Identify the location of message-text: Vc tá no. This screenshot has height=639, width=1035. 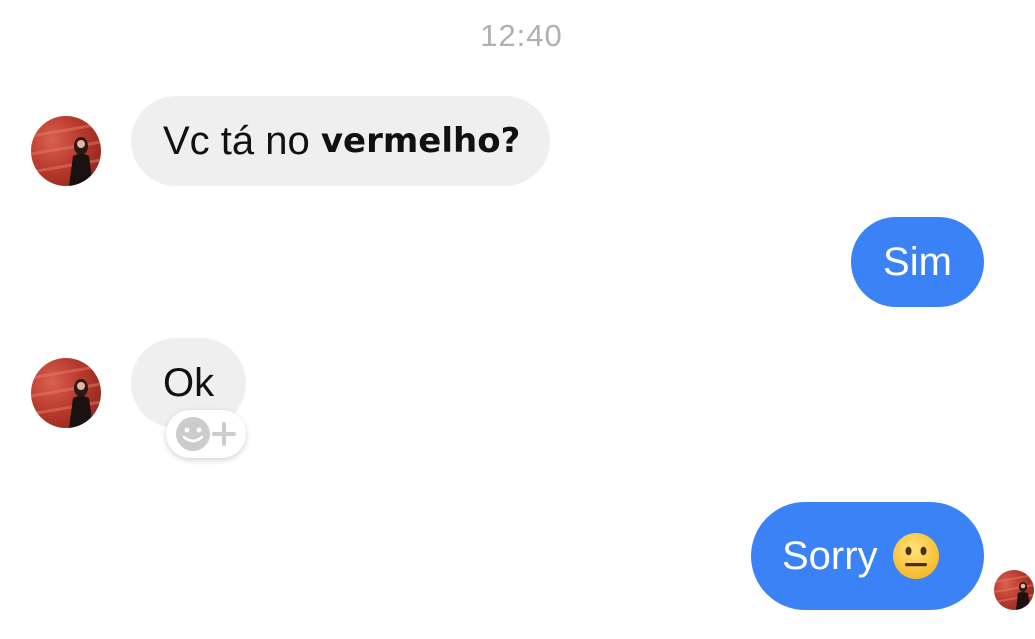
(242, 140).